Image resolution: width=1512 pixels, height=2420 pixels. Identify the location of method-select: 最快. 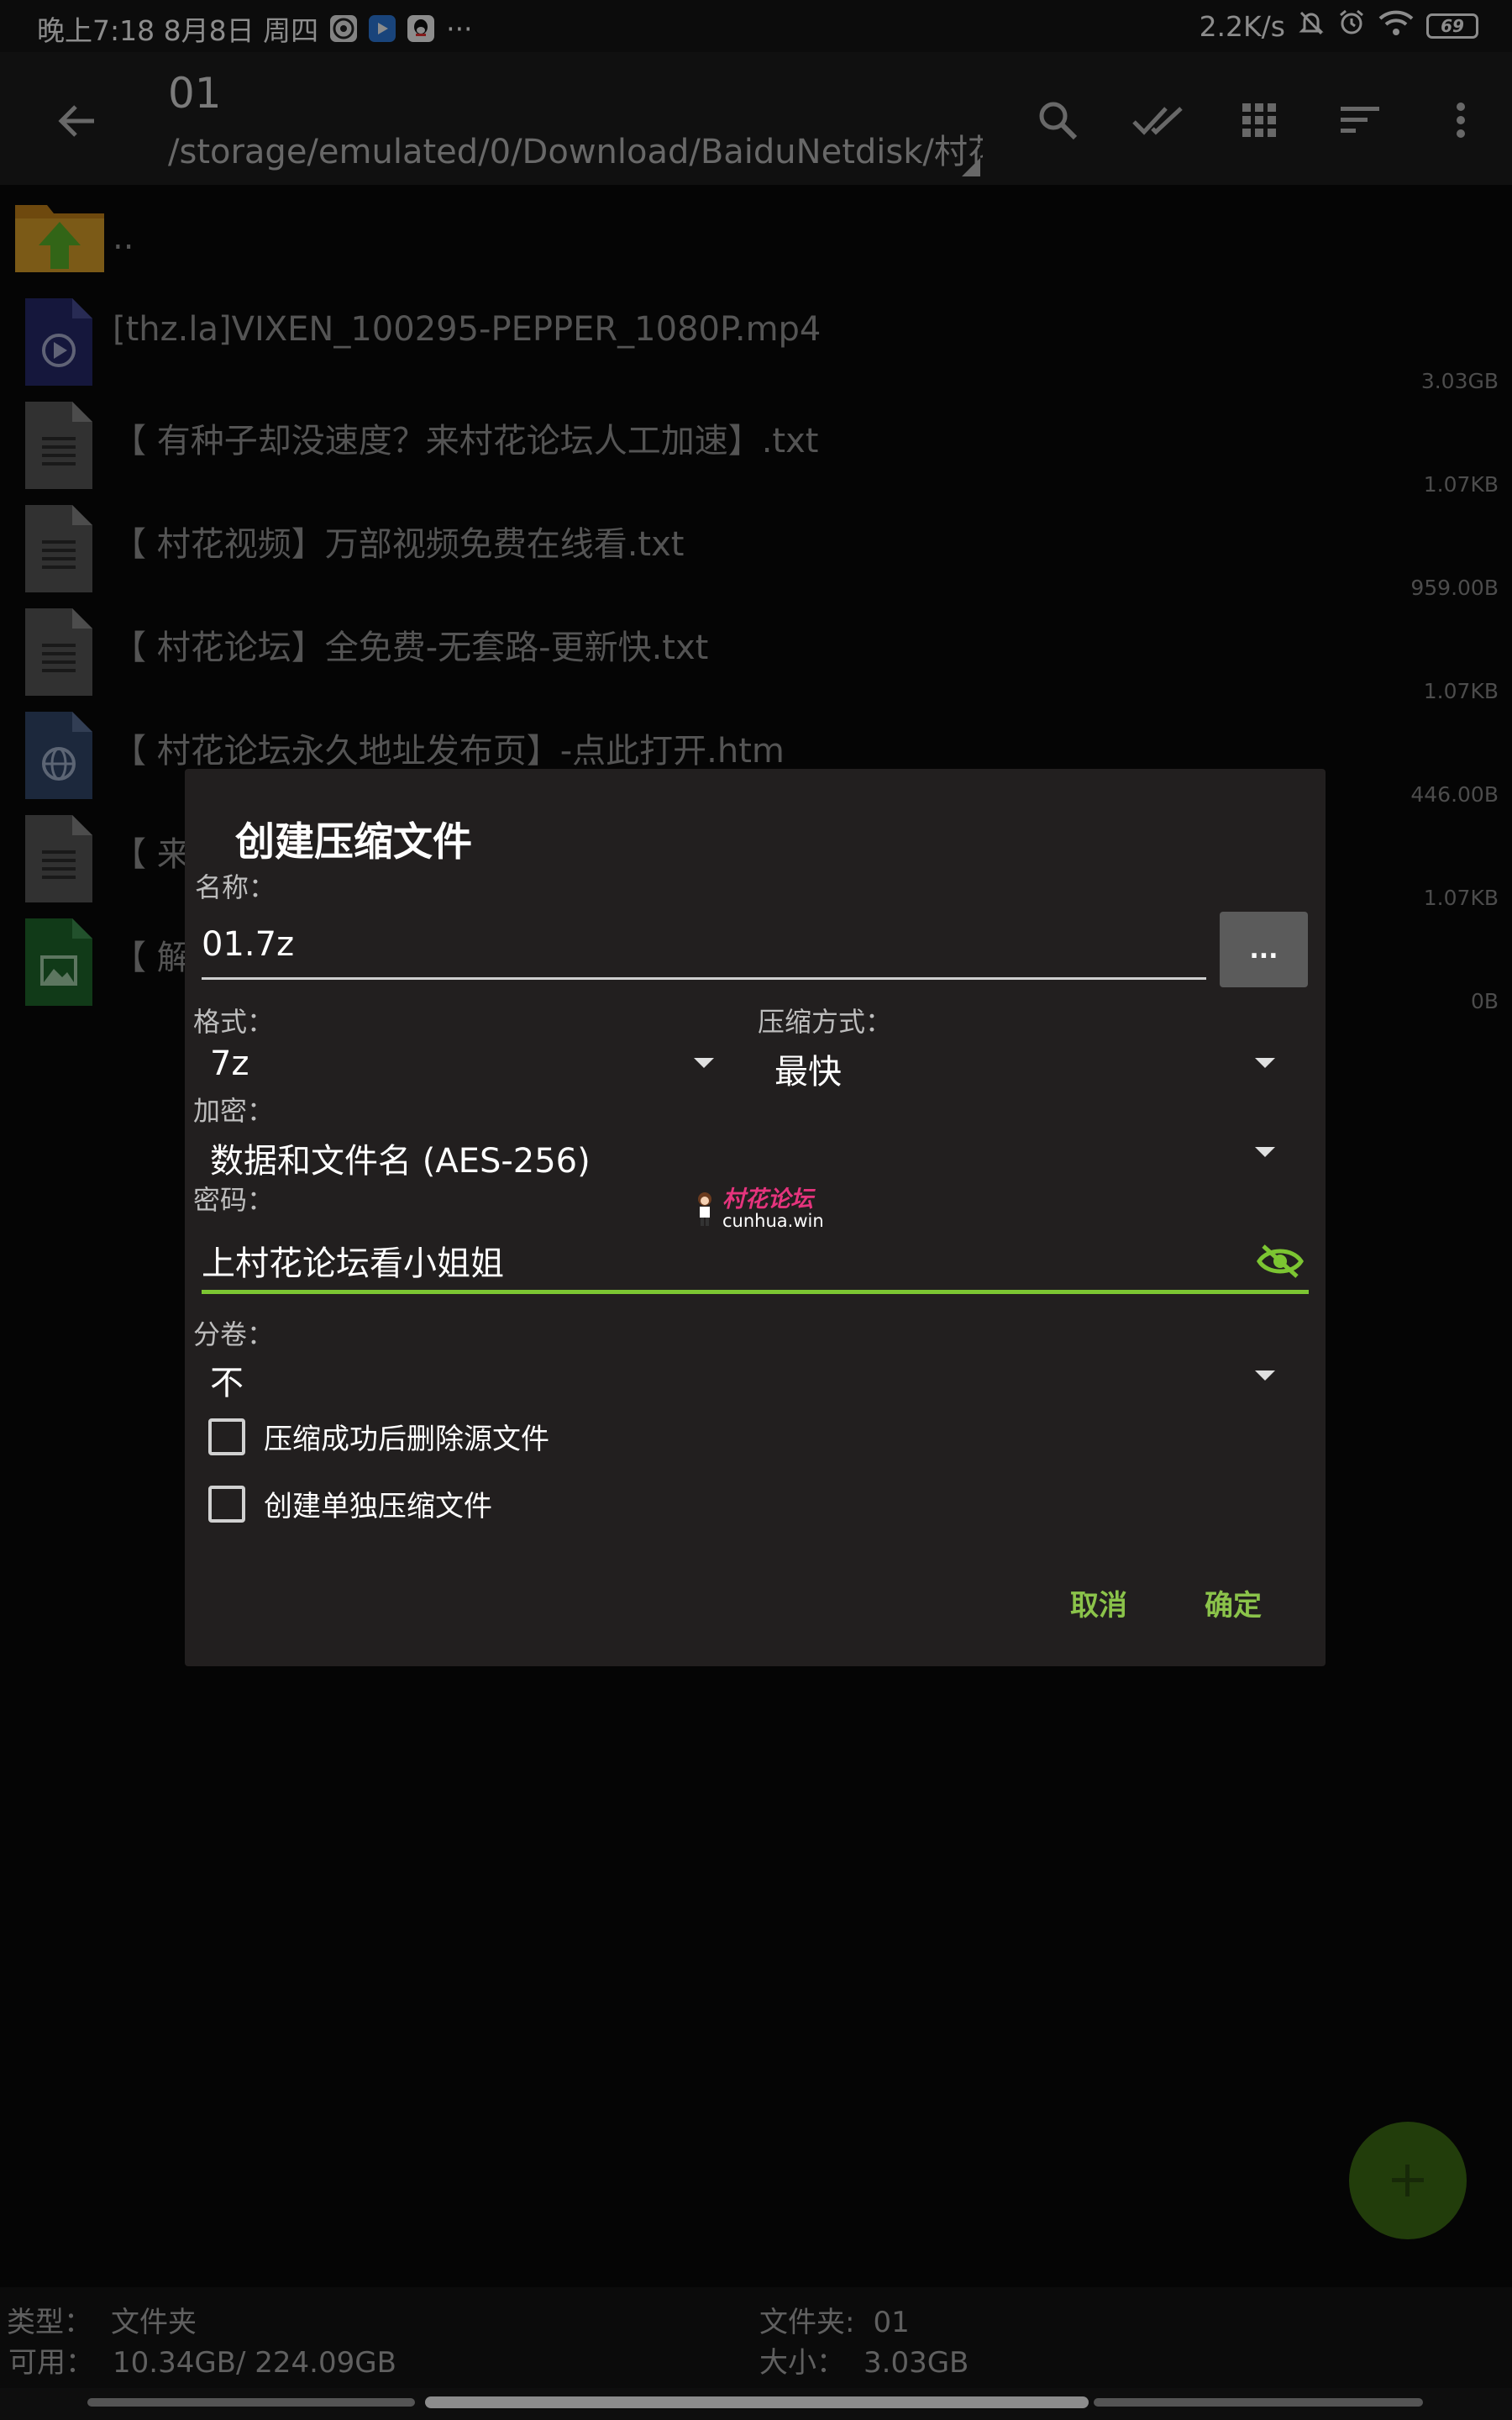
(808, 1068).